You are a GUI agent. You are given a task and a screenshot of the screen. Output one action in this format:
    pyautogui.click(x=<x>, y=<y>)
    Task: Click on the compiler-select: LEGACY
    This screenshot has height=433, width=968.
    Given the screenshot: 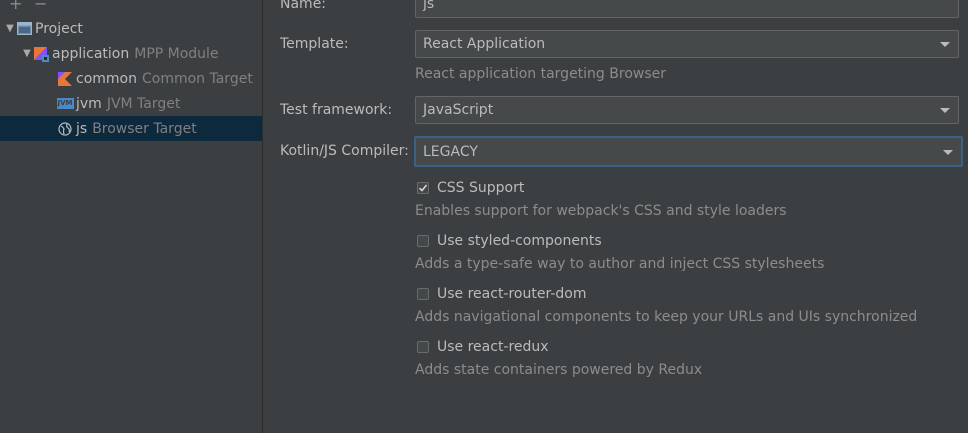 What is the action you would take?
    pyautogui.click(x=688, y=151)
    